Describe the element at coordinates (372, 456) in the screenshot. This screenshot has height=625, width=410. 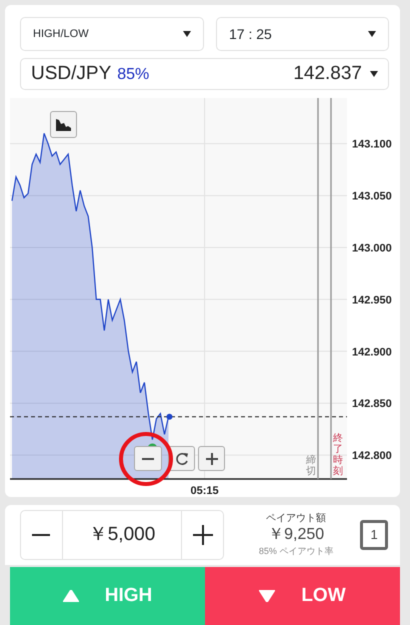
I see `y-axis-label: 142.800` at that location.